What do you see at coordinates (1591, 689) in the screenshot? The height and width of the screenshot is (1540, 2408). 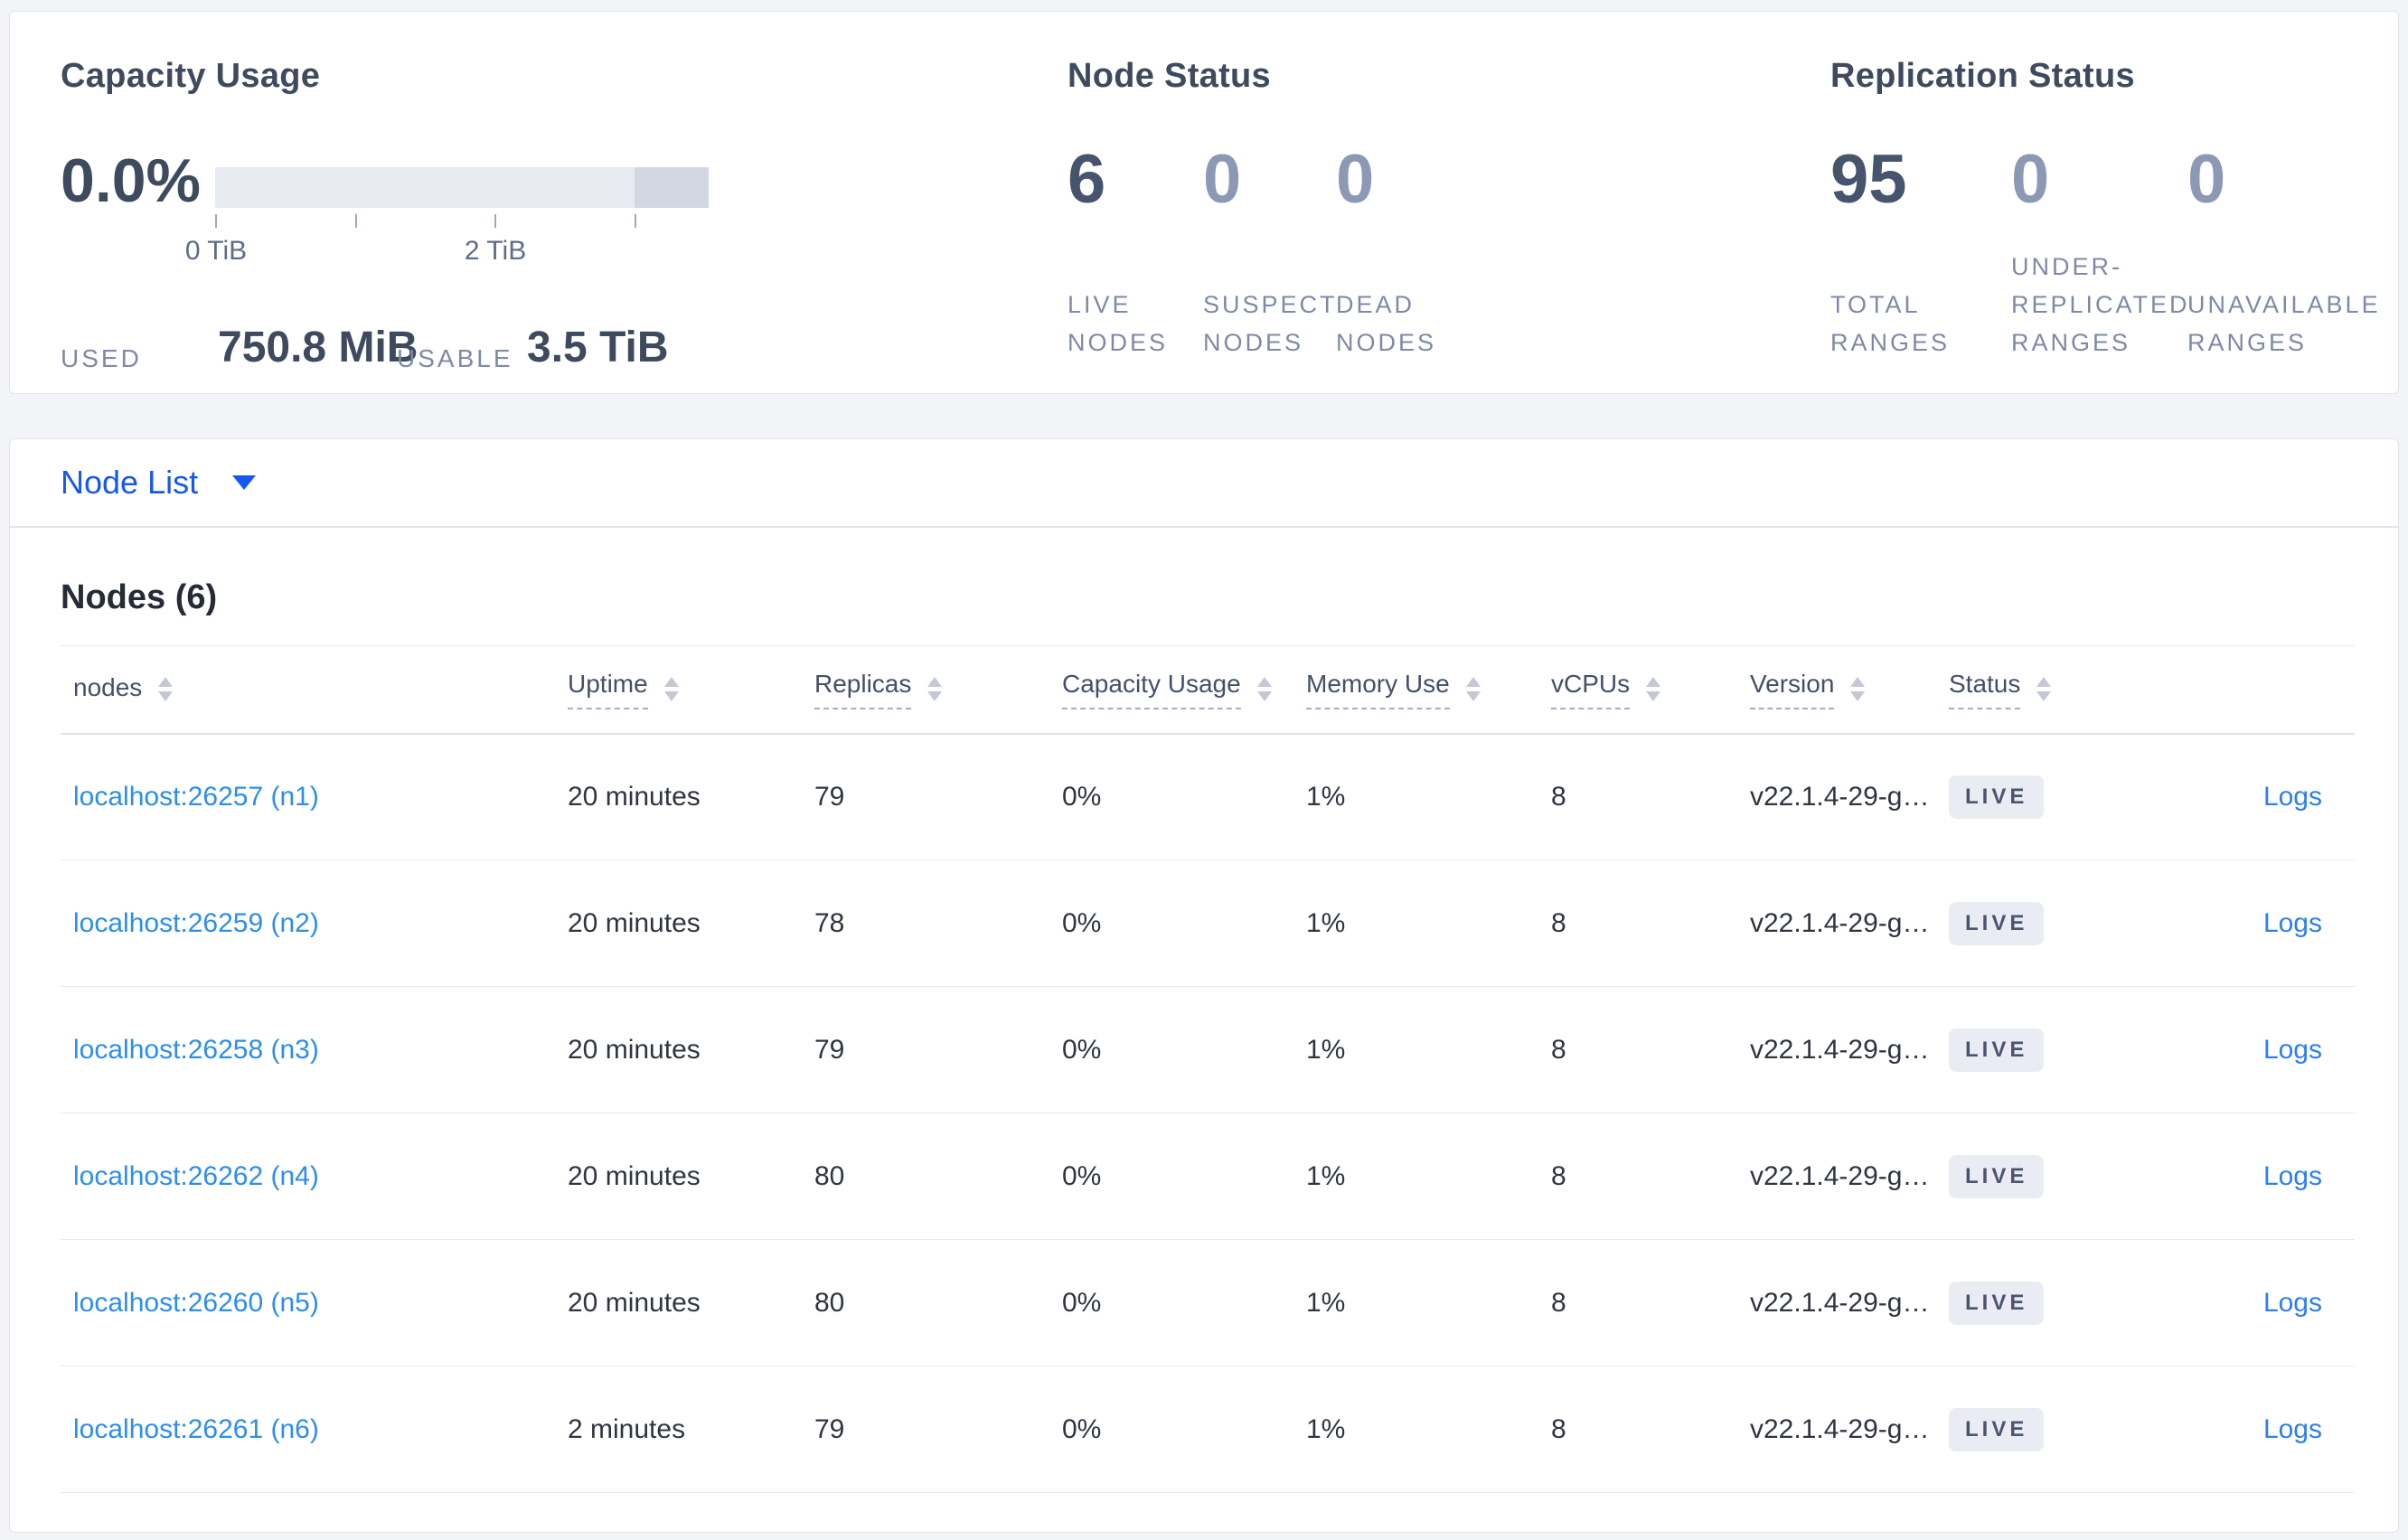 I see `column-header-label: vCPUs` at bounding box center [1591, 689].